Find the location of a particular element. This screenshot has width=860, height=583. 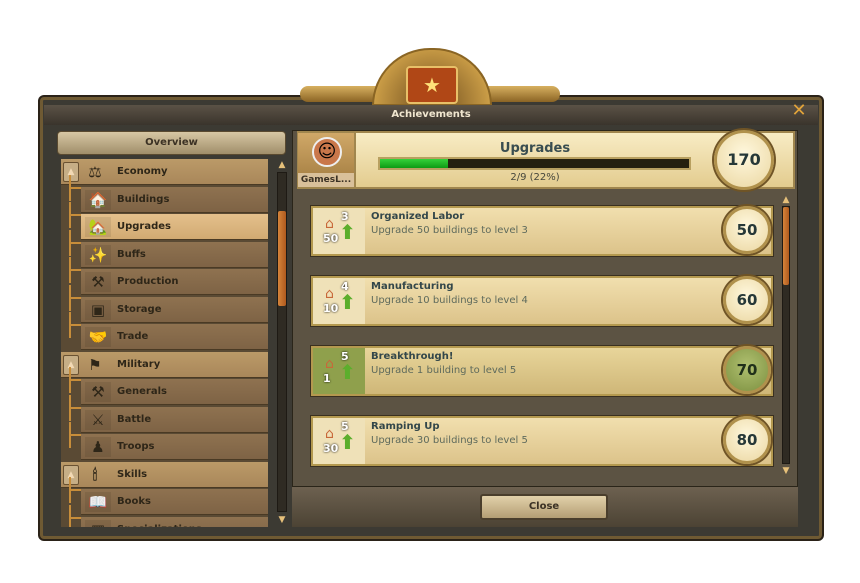

sidebar-scroll-up: ▲ is located at coordinates (282, 165).